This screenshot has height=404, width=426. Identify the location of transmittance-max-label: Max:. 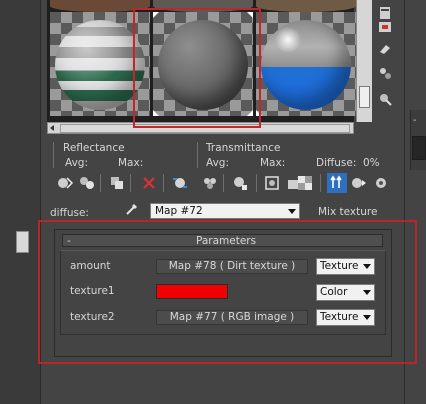
(273, 163).